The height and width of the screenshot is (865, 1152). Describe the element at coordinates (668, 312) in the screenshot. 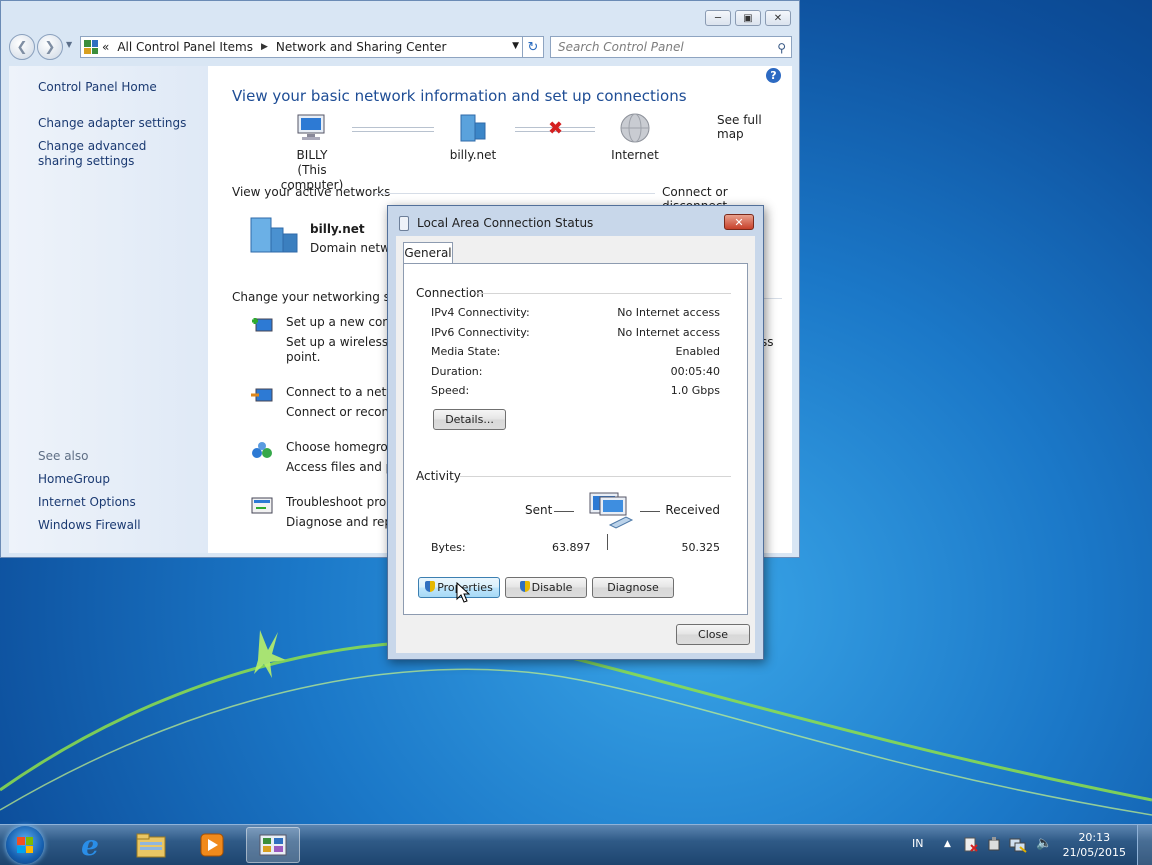

I see `ipv4-value: No Internet access` at that location.